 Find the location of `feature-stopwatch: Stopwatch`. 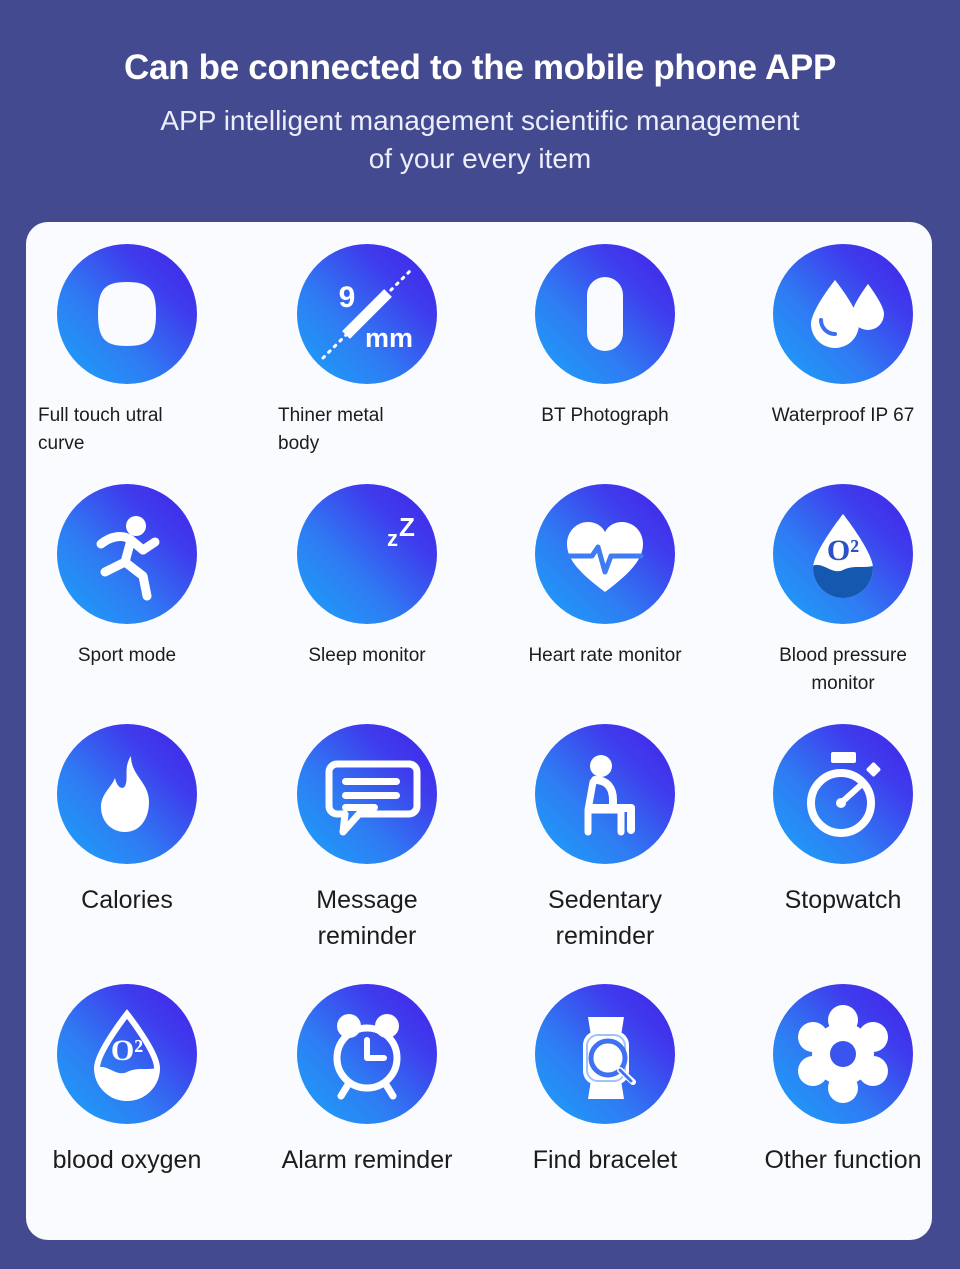

feature-stopwatch: Stopwatch is located at coordinates (843, 821).